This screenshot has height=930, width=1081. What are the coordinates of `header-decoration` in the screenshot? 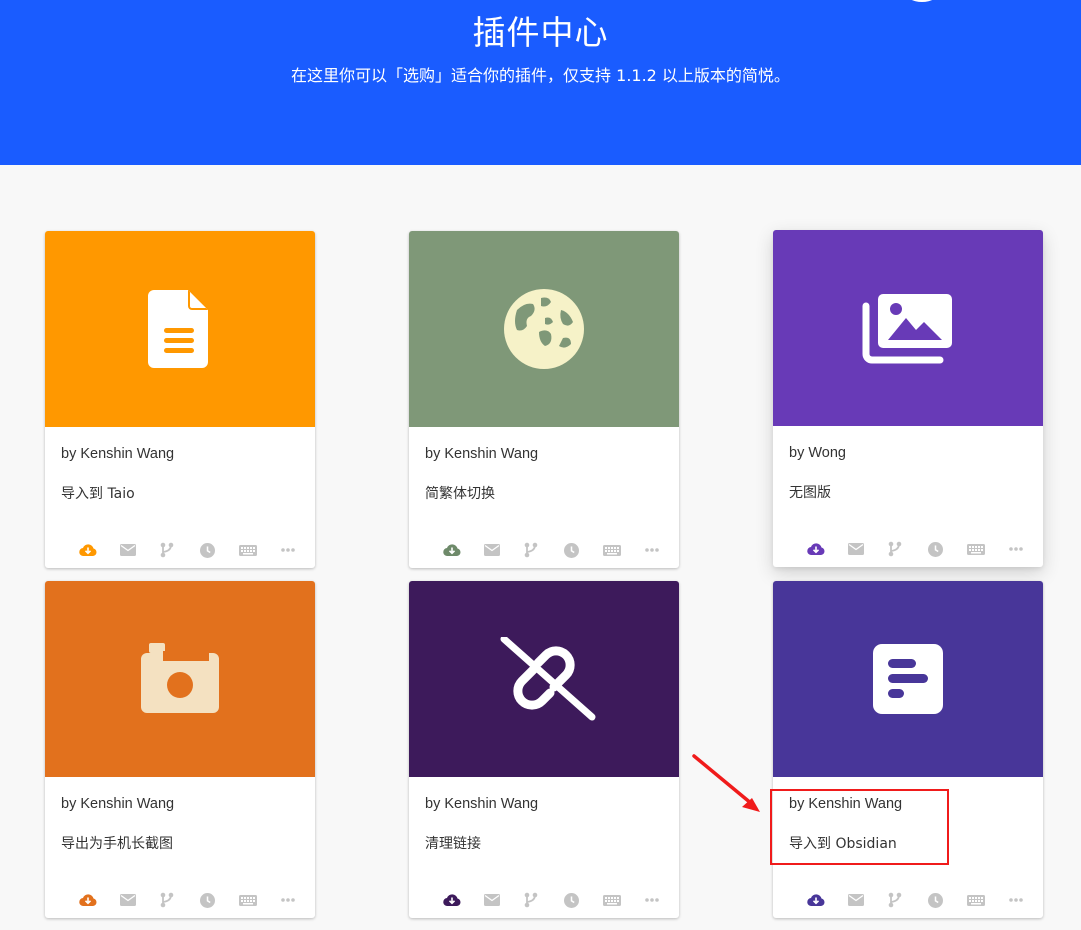 It's located at (922, 1).